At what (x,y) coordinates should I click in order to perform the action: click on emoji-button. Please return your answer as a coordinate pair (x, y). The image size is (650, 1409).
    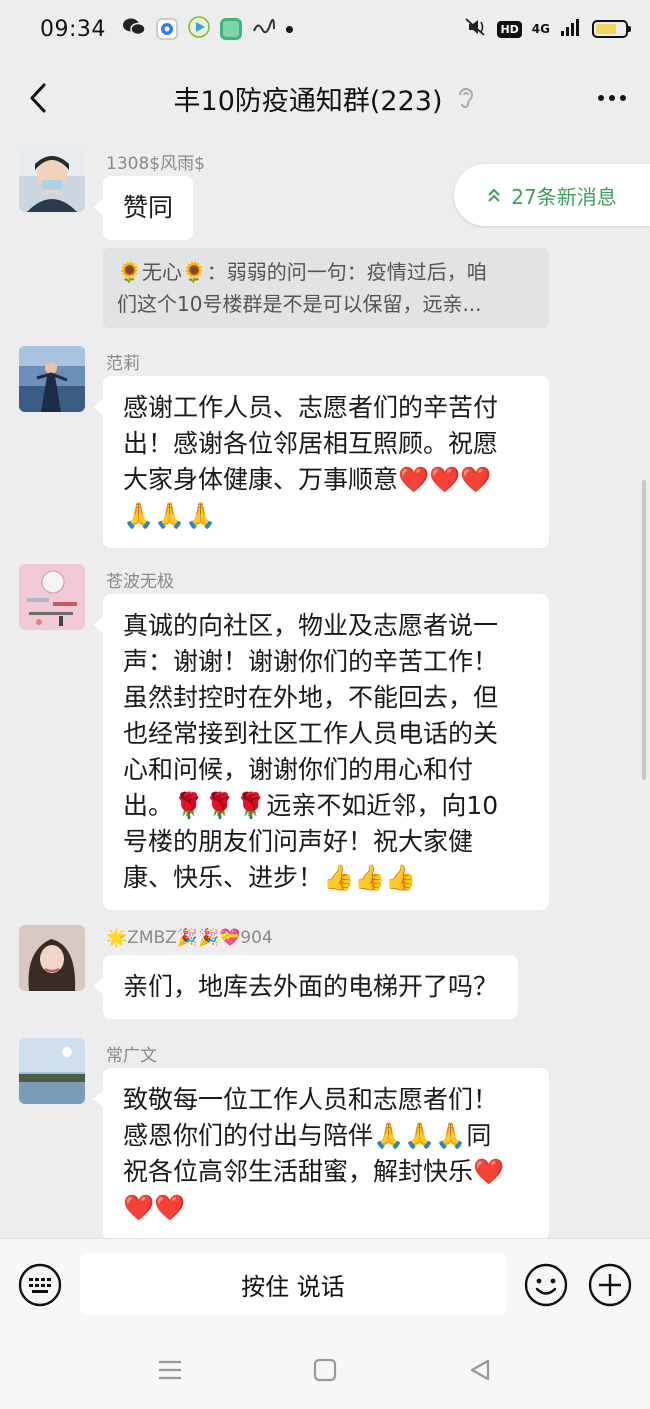
    Looking at the image, I should click on (546, 1285).